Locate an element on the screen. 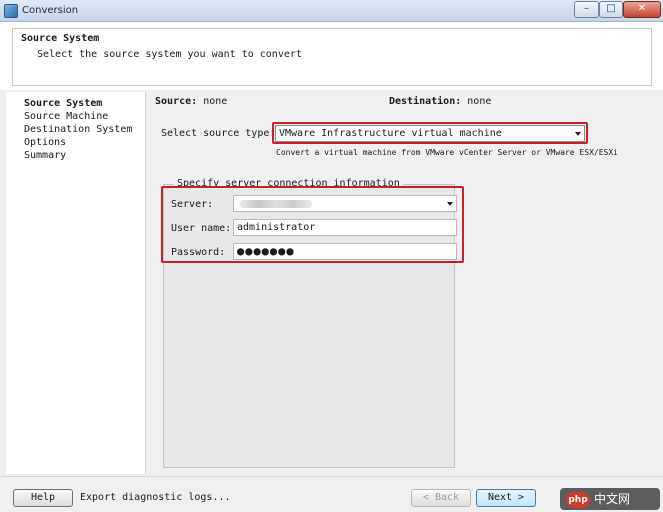 The image size is (663, 512). watermark-badge: php is located at coordinates (578, 499).